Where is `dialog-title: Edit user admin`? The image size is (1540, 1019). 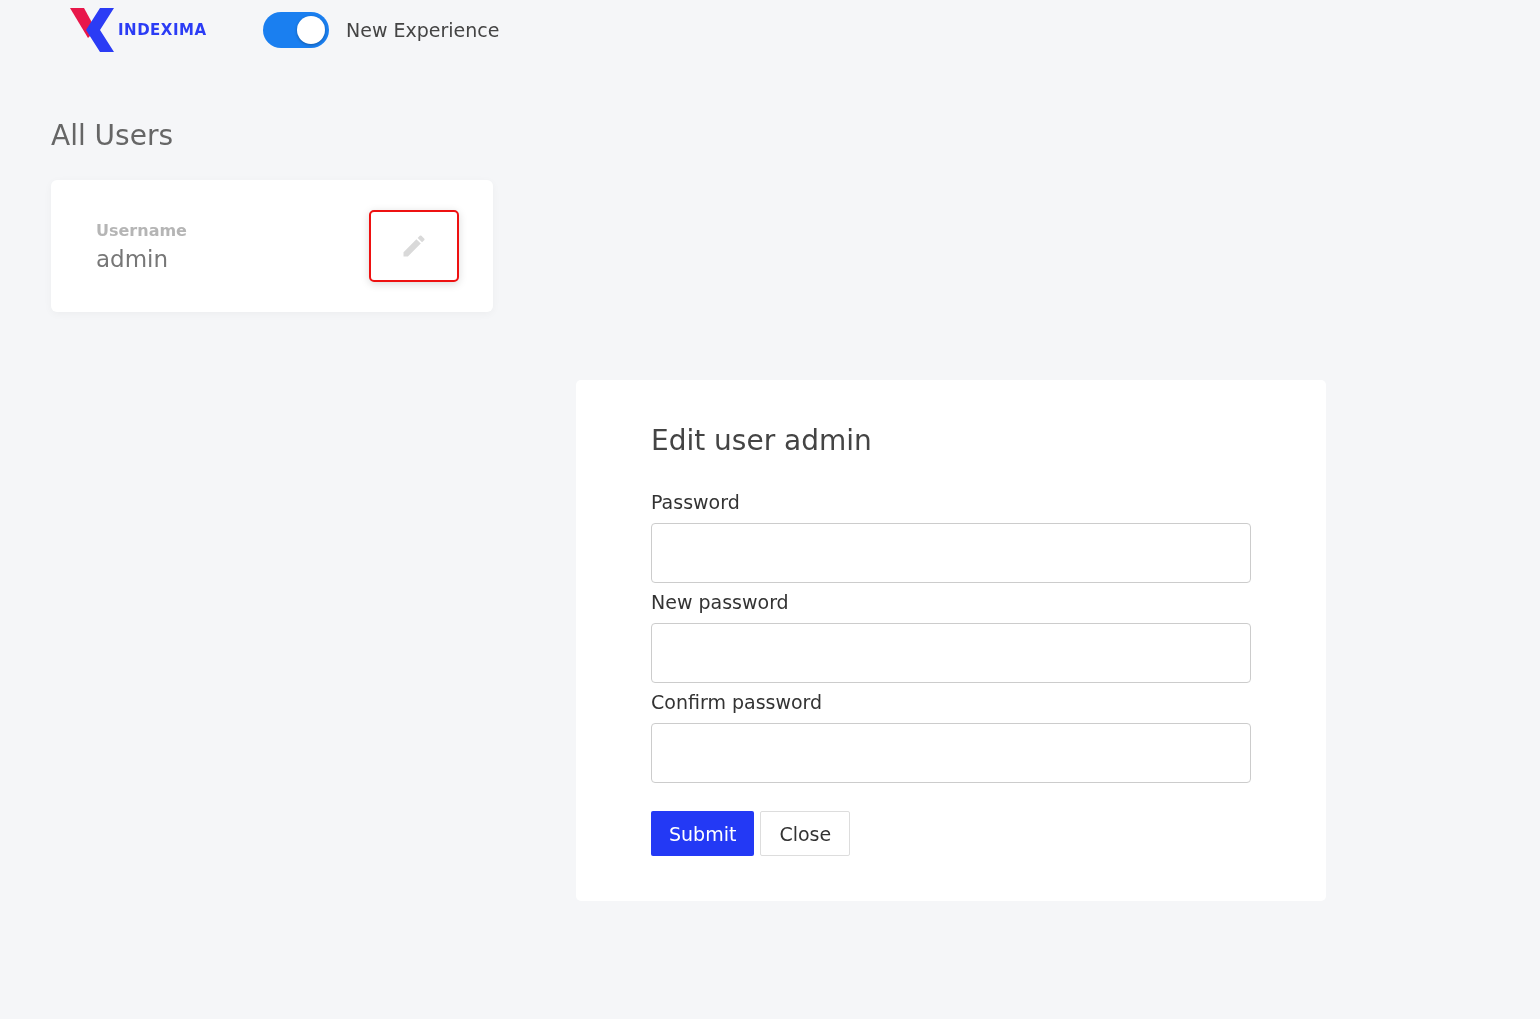 dialog-title: Edit user admin is located at coordinates (762, 440).